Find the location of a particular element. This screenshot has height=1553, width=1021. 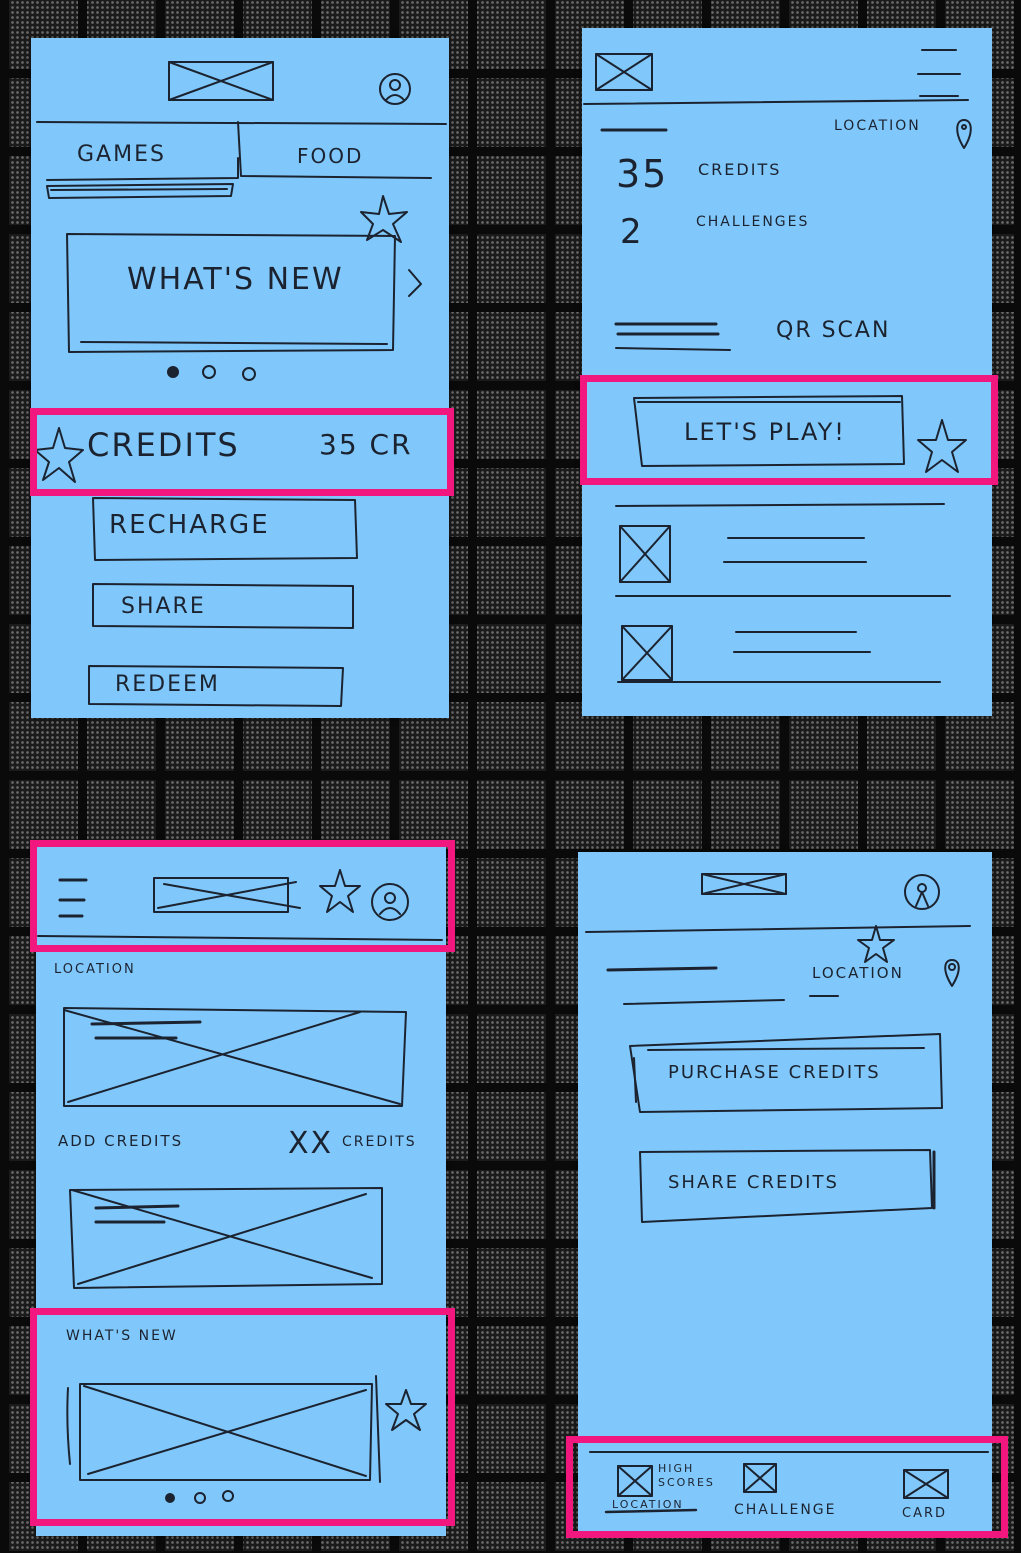

highlight-lets-play is located at coordinates (789, 430).